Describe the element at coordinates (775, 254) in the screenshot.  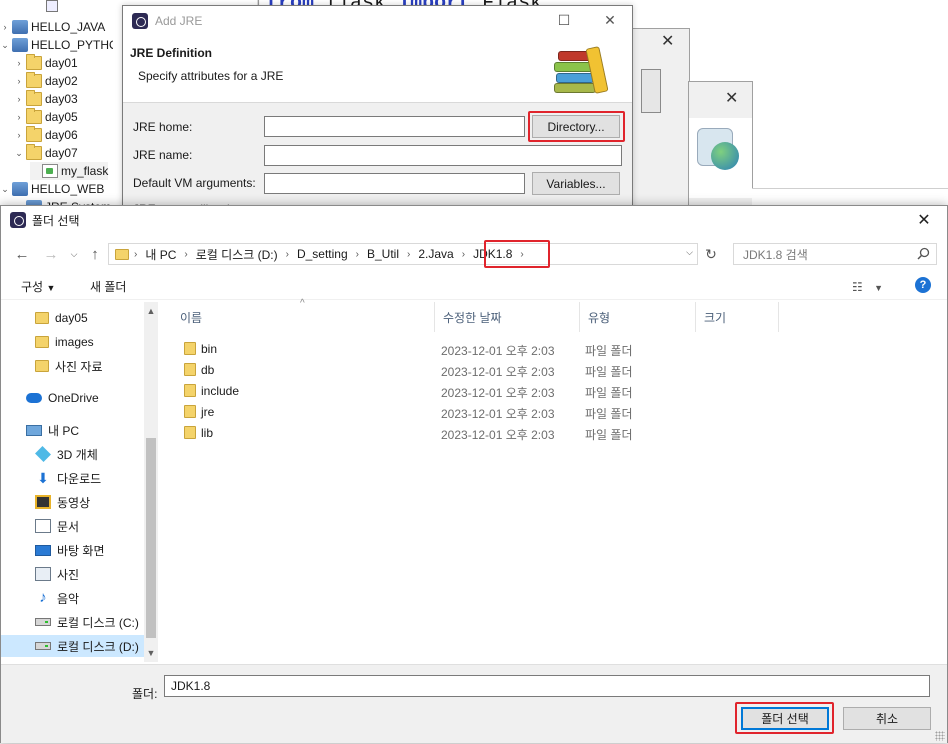
I see `search-input: JDK1.8 검색` at that location.